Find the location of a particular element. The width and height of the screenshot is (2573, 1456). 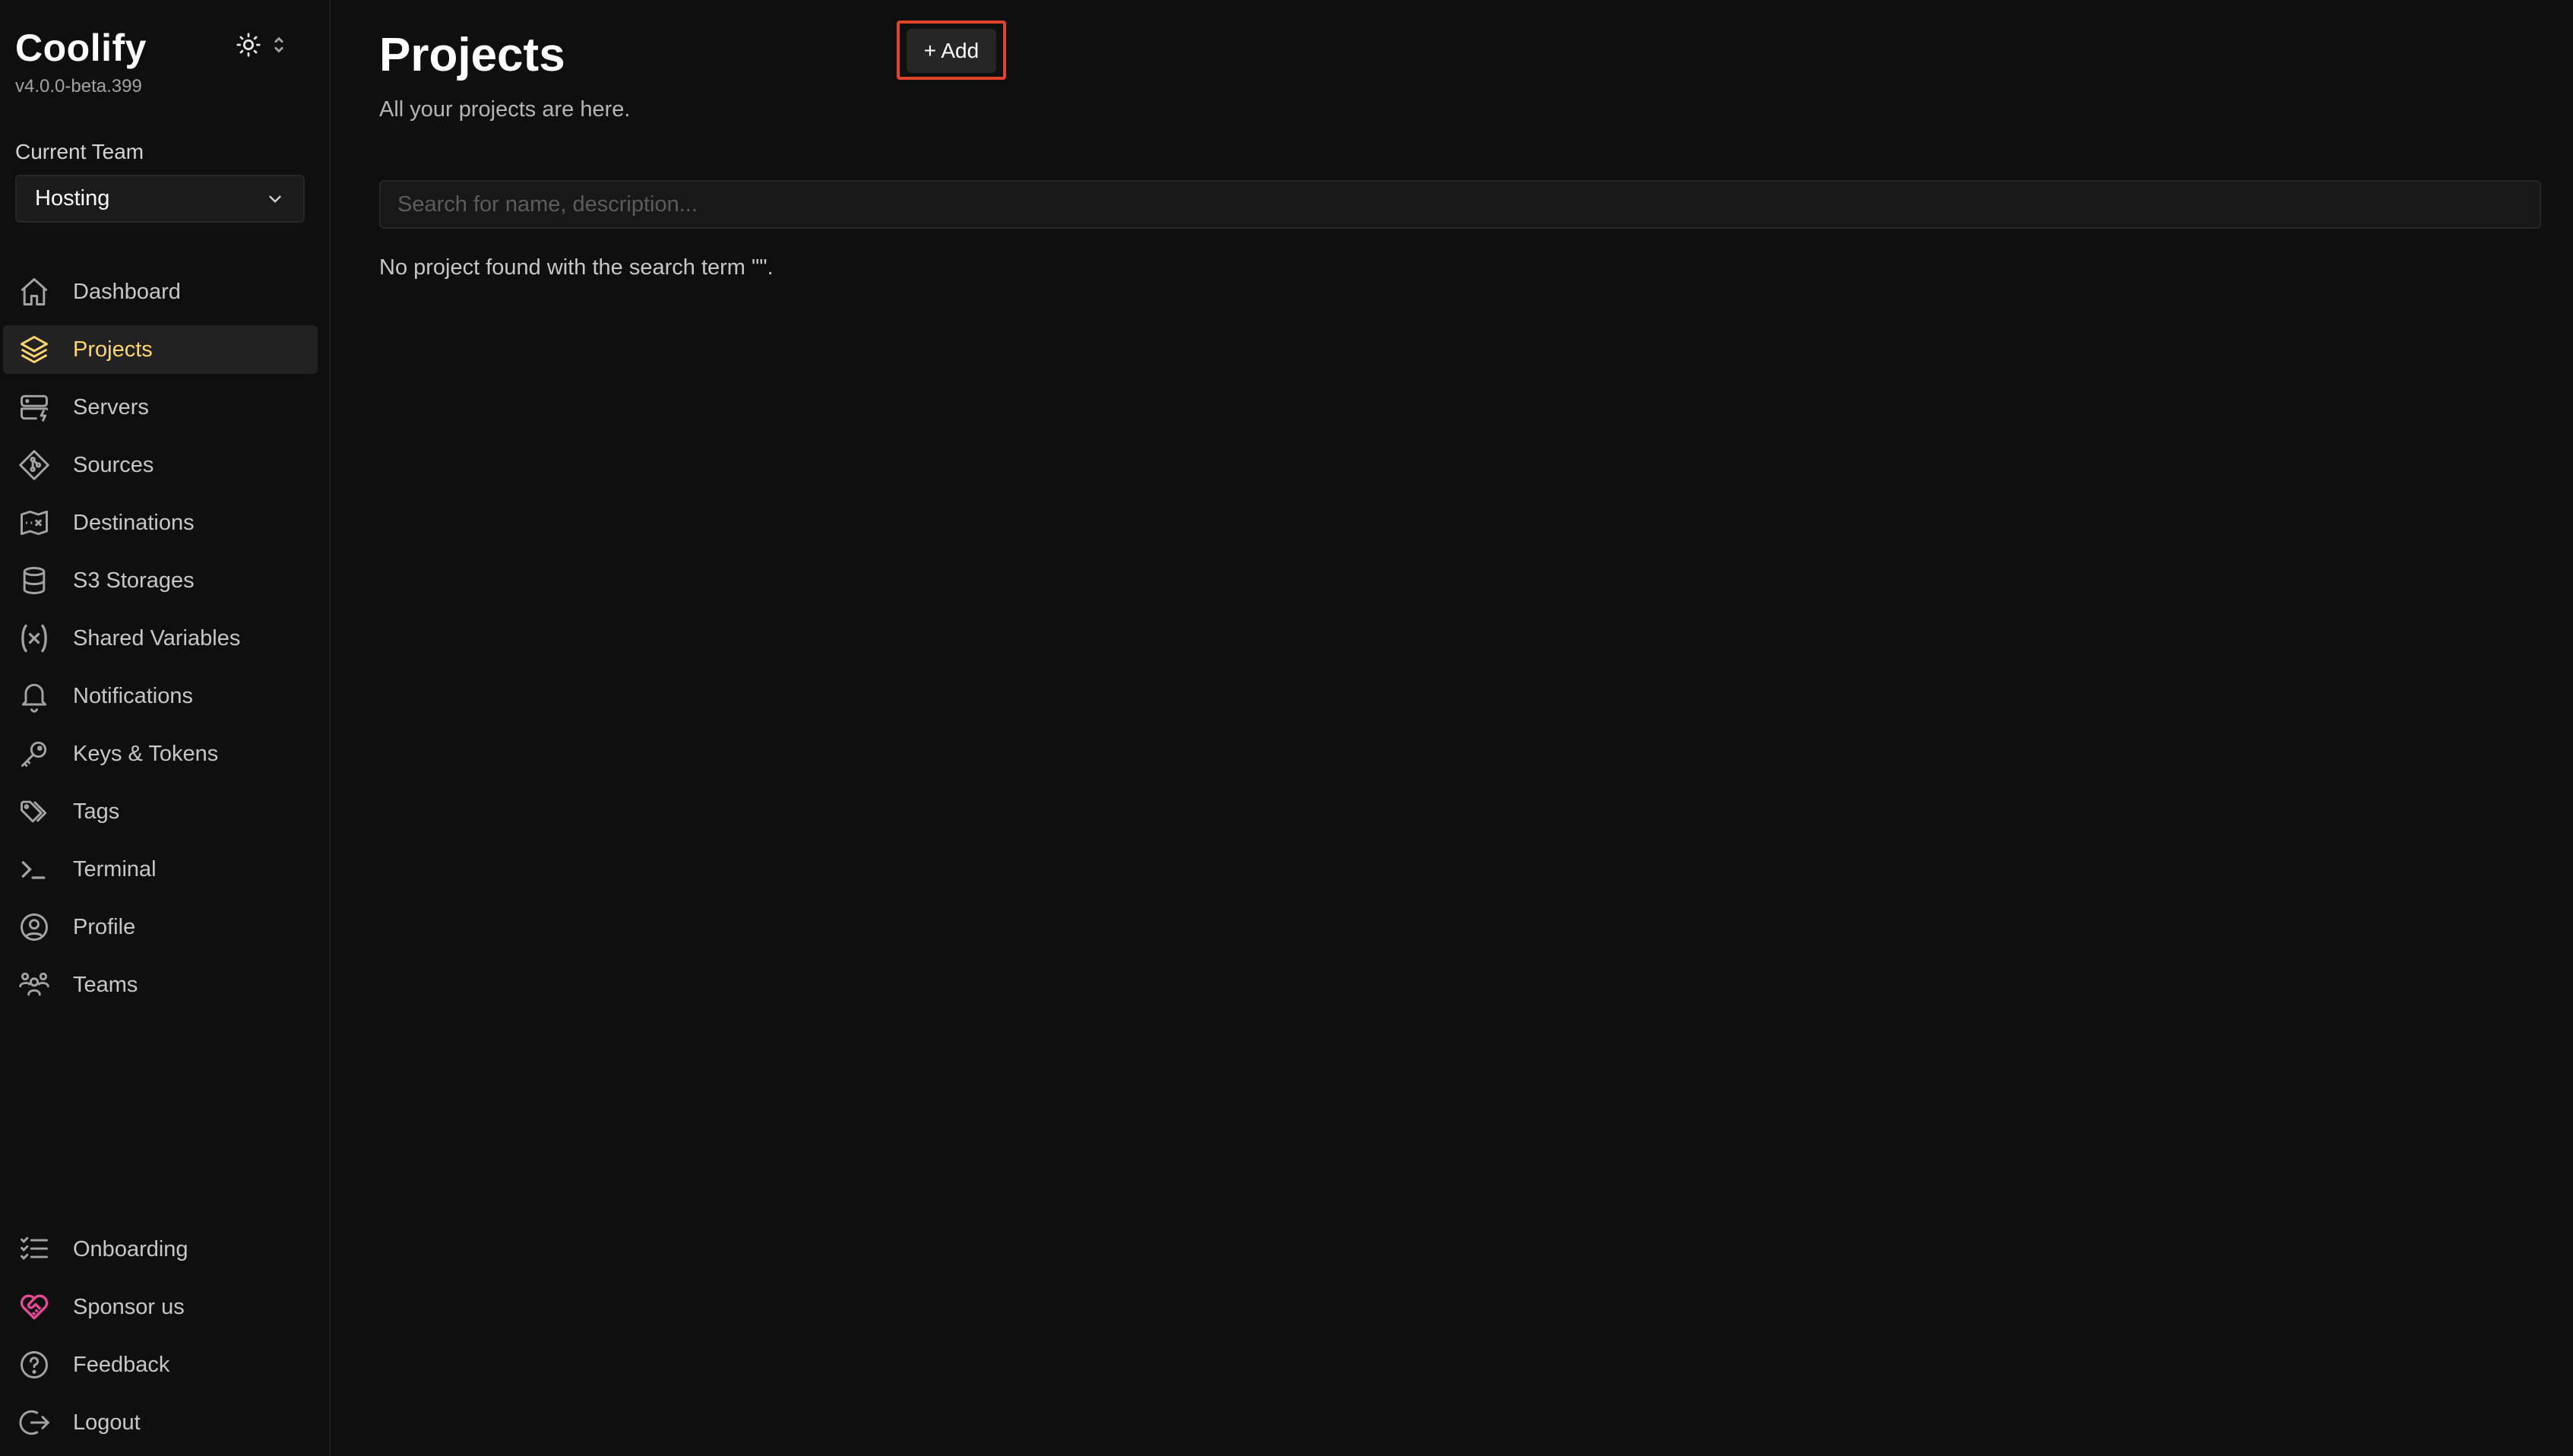

sidebar-item-s3-storages: S3 Storages is located at coordinates (160, 580).